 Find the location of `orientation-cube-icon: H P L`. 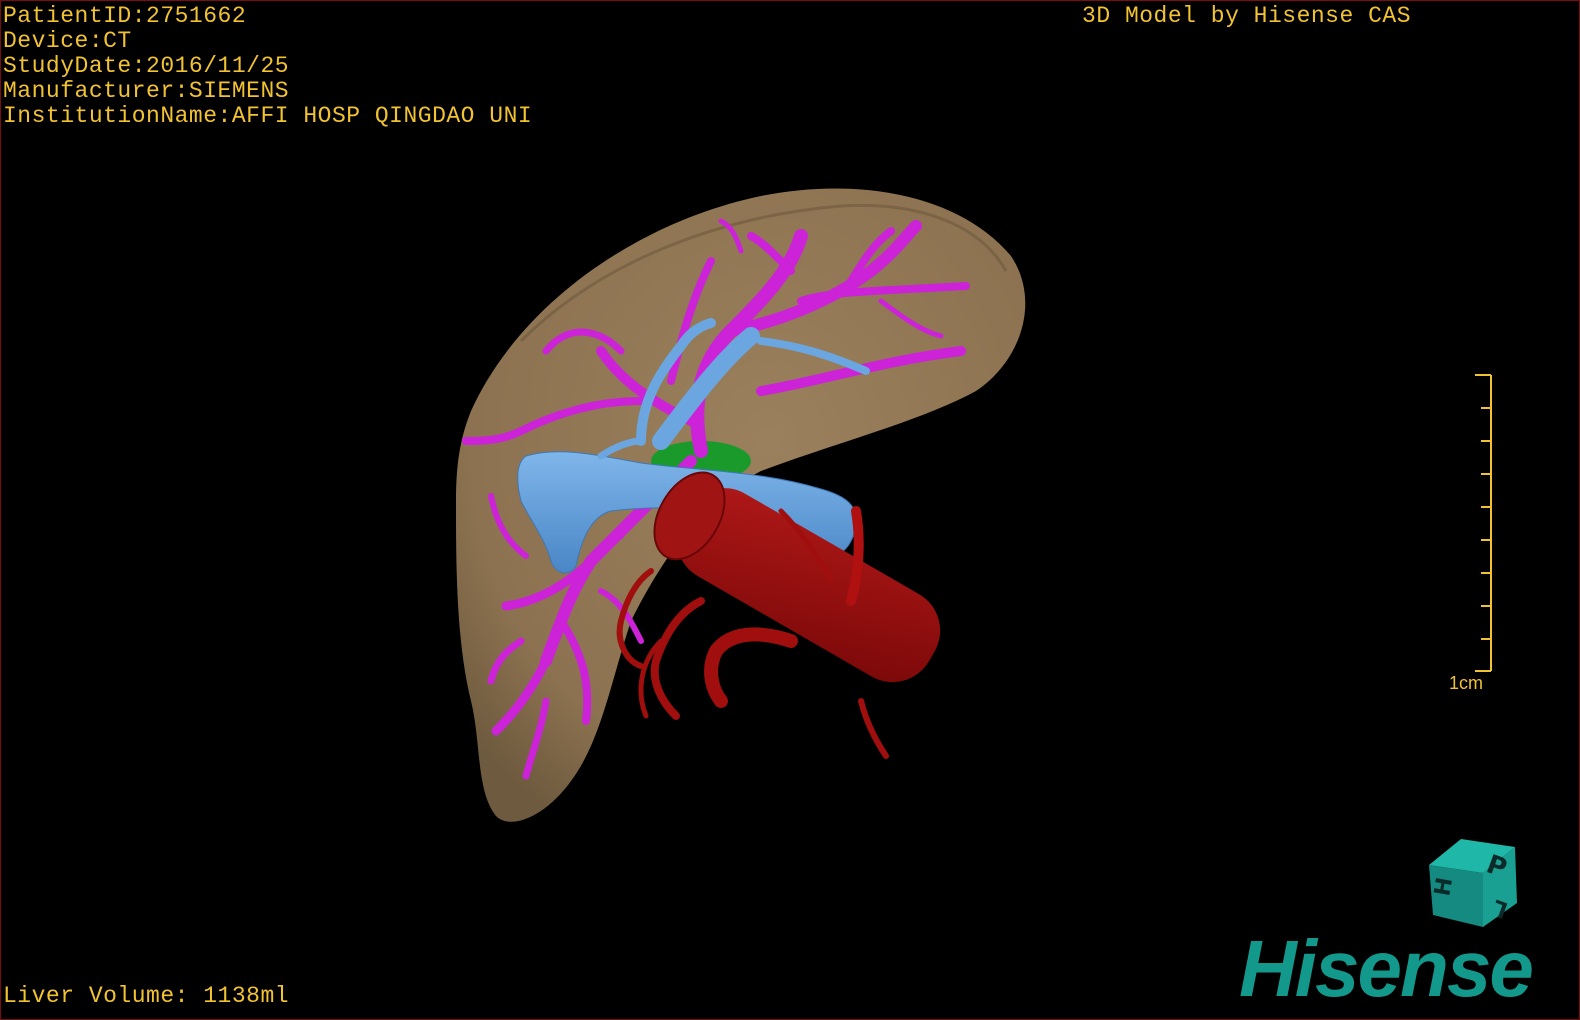

orientation-cube-icon: H P L is located at coordinates (1474, 883).